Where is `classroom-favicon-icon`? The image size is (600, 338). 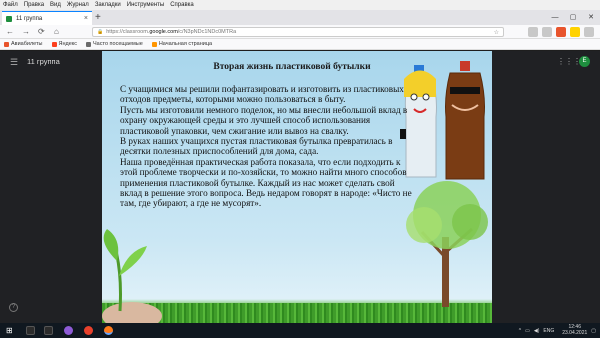
classroom-favicon-icon is located at coordinates (9, 18).